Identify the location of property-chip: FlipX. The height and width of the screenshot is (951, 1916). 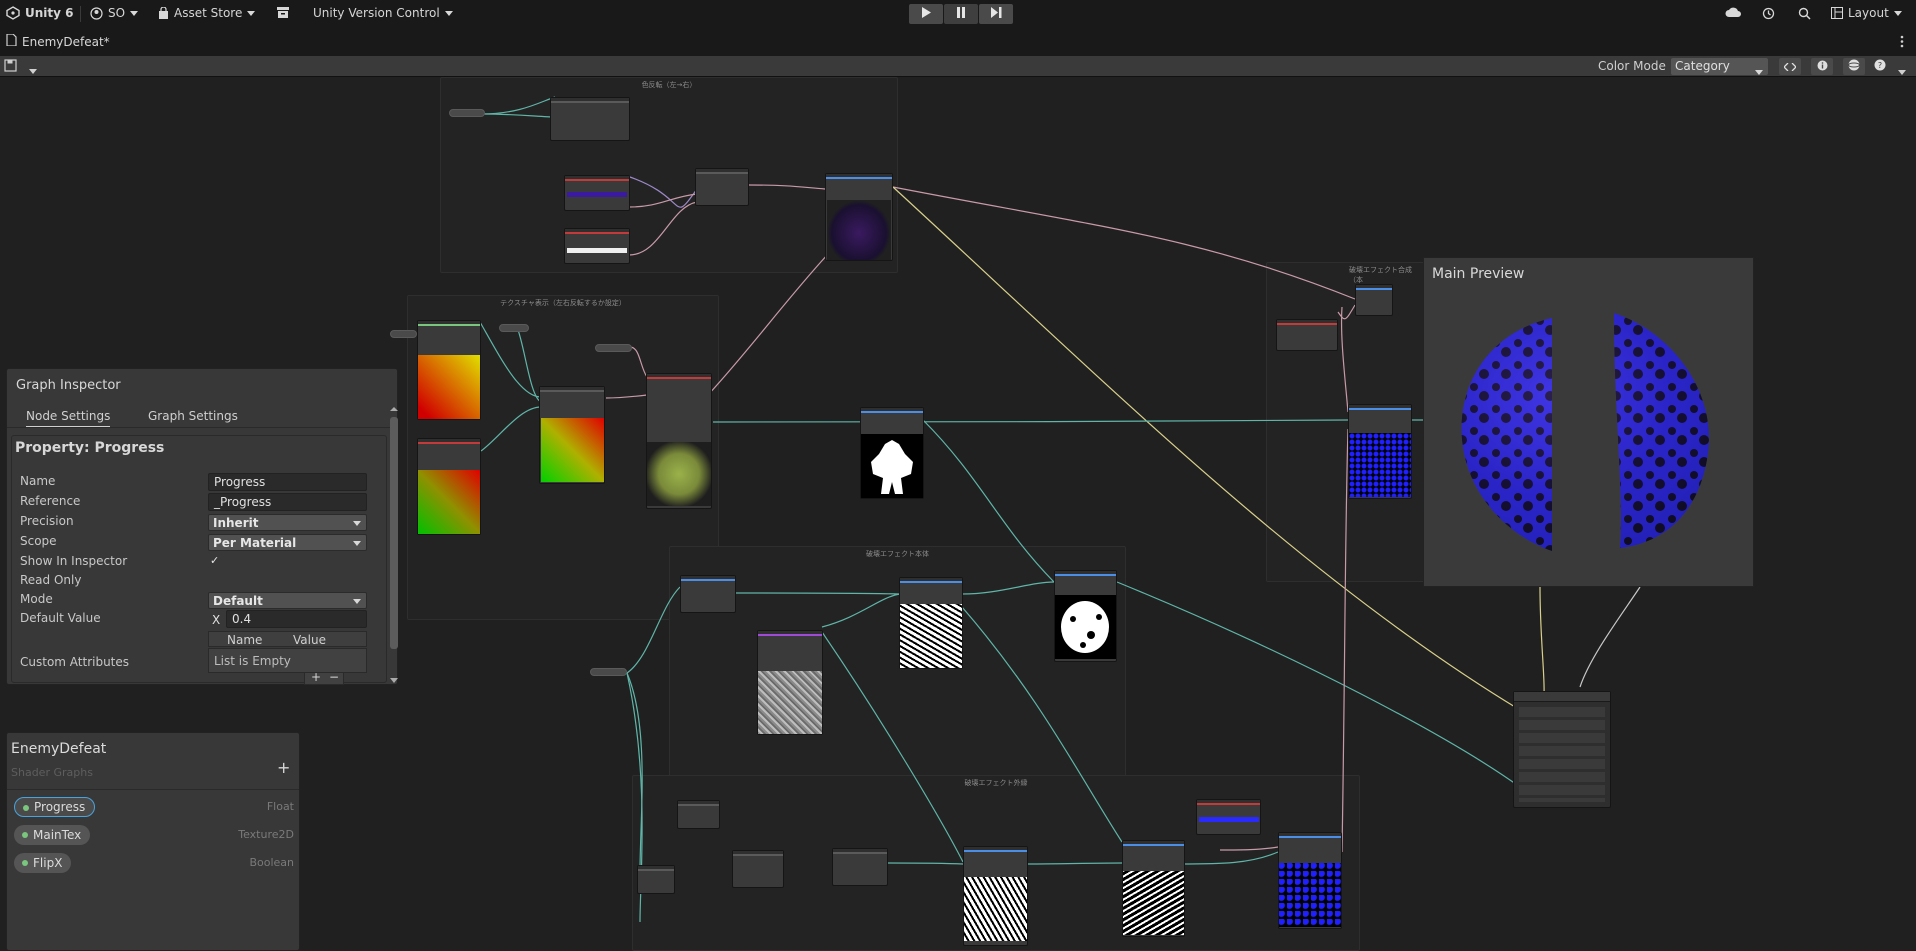
(43, 863).